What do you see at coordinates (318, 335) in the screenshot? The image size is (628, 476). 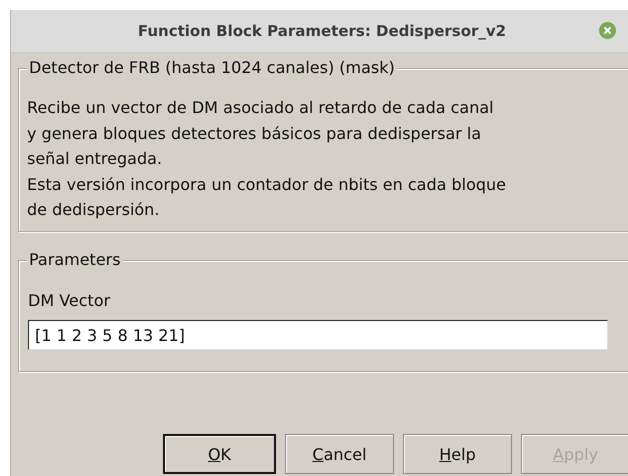 I see `input-field: [1 1 2 3 5 8 13 21]` at bounding box center [318, 335].